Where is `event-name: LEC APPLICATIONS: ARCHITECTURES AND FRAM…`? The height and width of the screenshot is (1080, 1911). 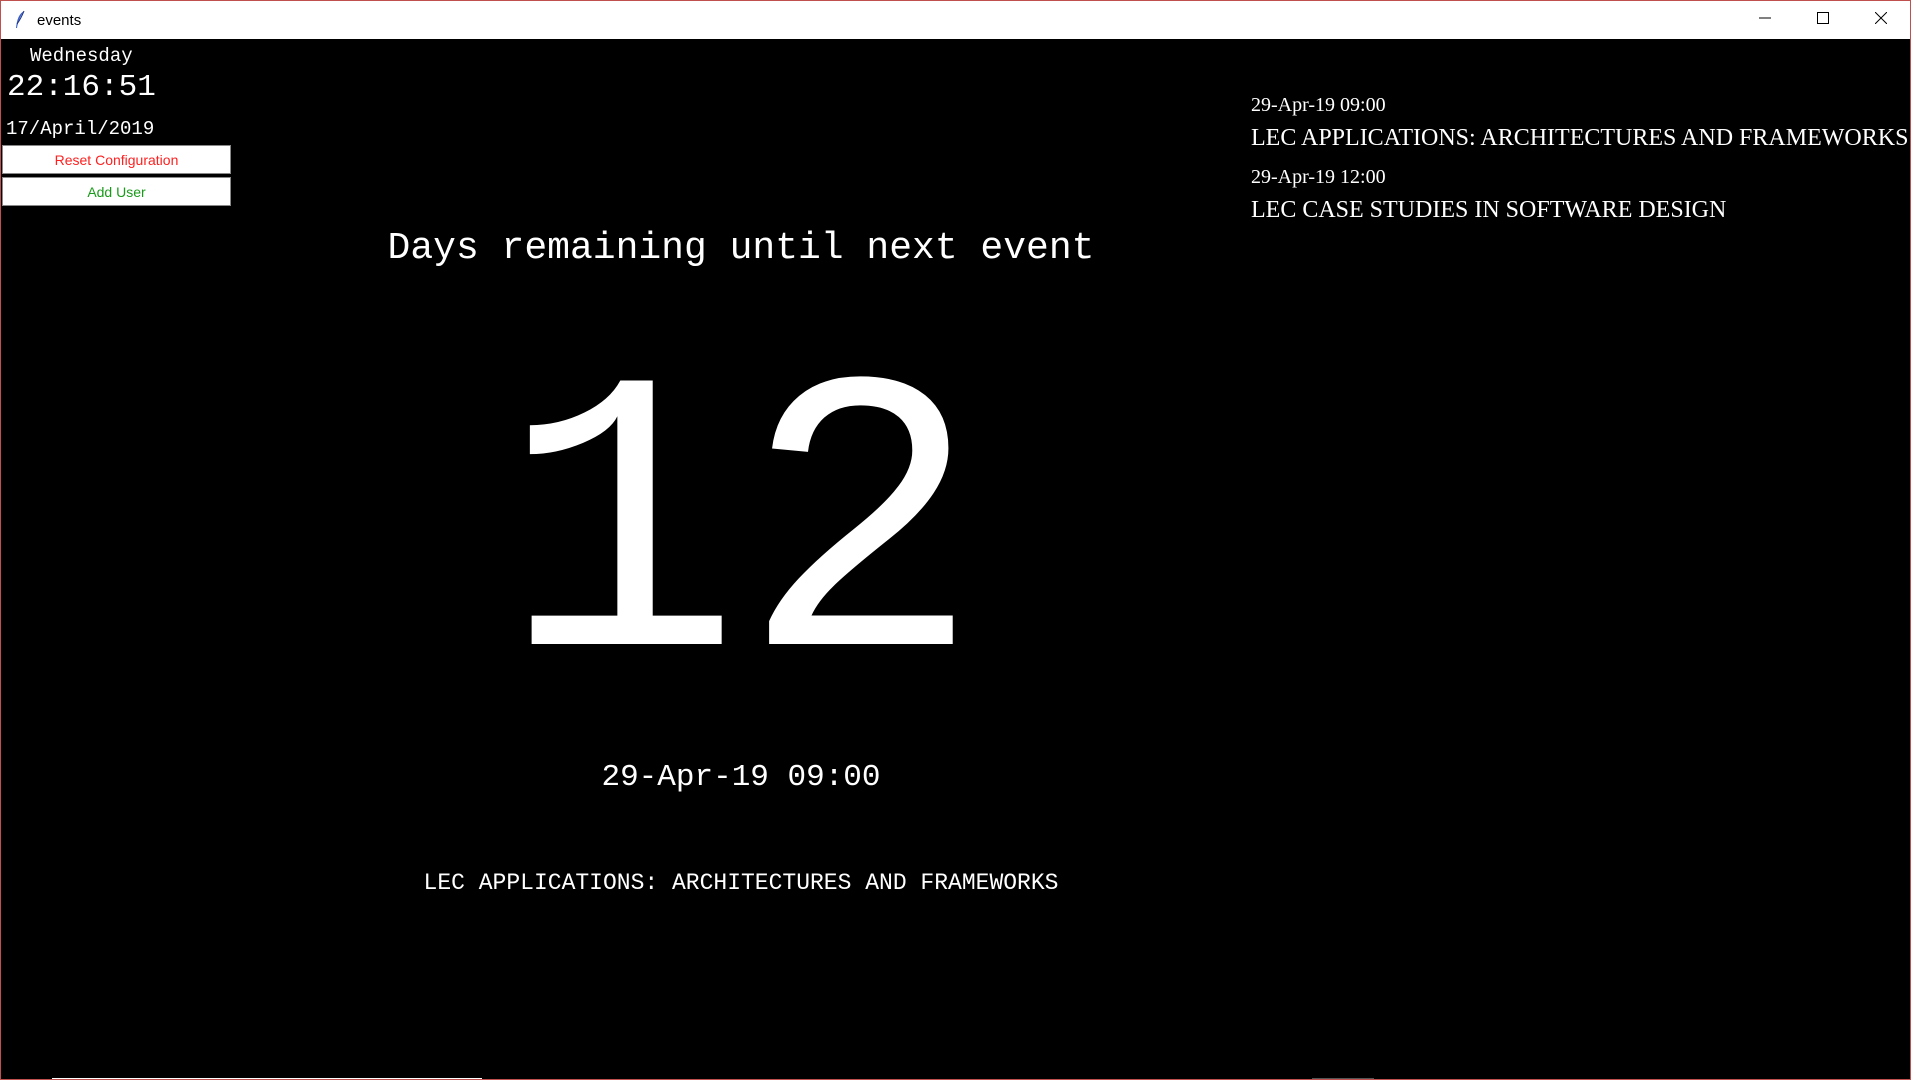
event-name: LEC APPLICATIONS: ARCHITECTURES AND FRAM… is located at coordinates (1580, 138).